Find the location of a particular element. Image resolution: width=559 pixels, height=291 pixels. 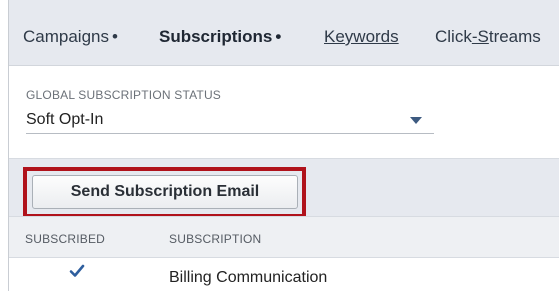

tab-campaigns: Campaigns • is located at coordinates (70, 37).